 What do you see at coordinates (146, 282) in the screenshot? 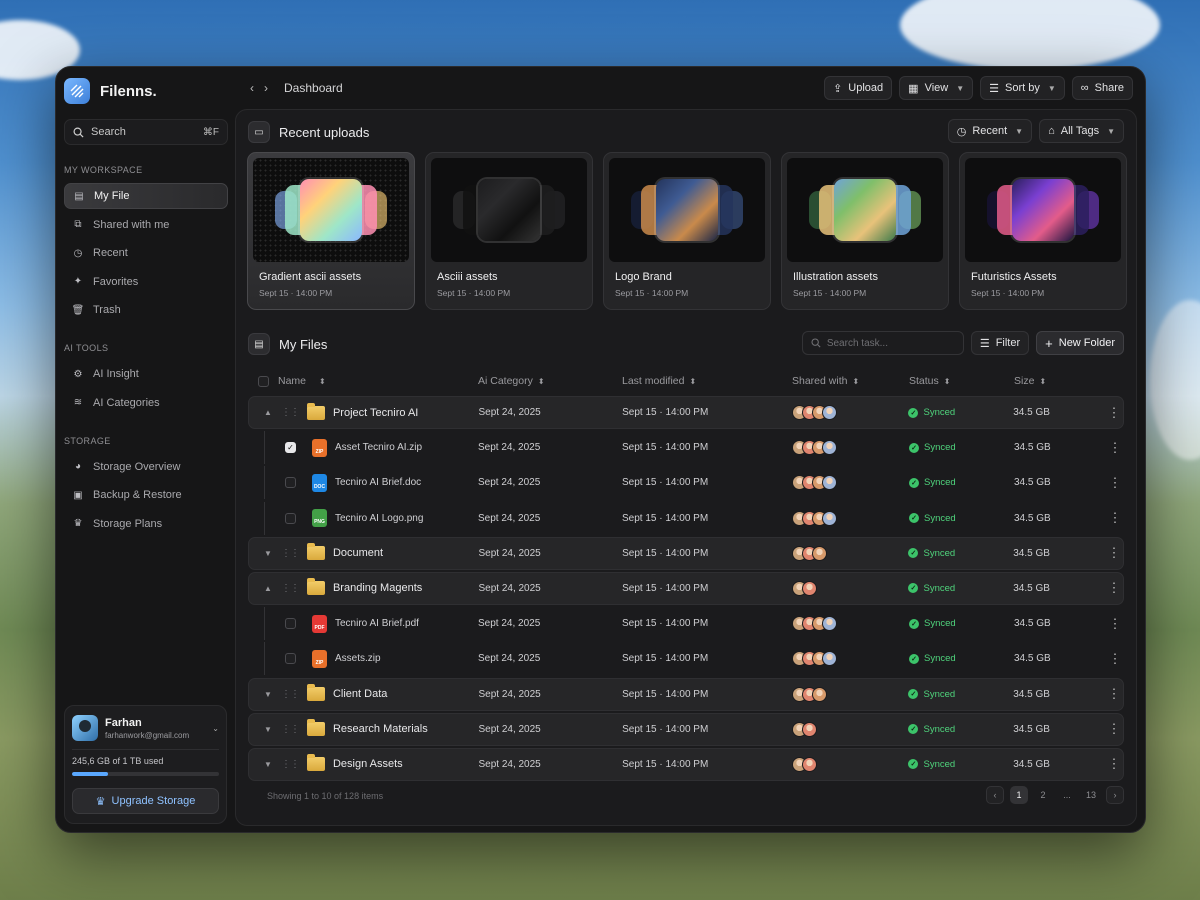
I see `sidebar-item-favorites: ✦ Favorites` at bounding box center [146, 282].